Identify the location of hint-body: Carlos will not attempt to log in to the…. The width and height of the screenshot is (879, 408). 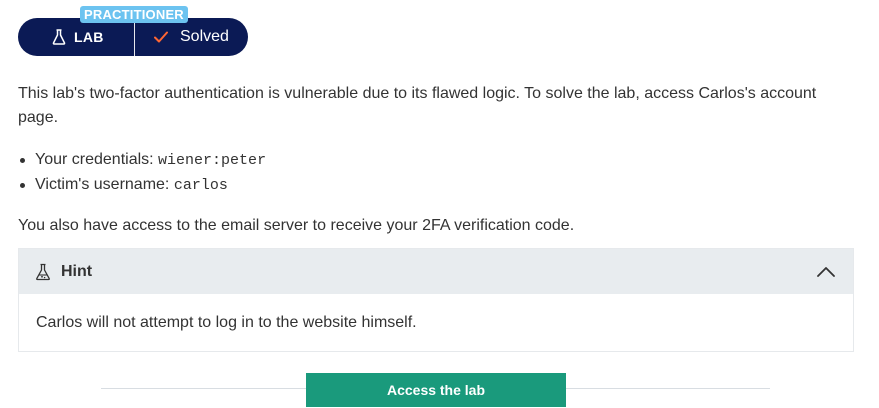
(226, 322).